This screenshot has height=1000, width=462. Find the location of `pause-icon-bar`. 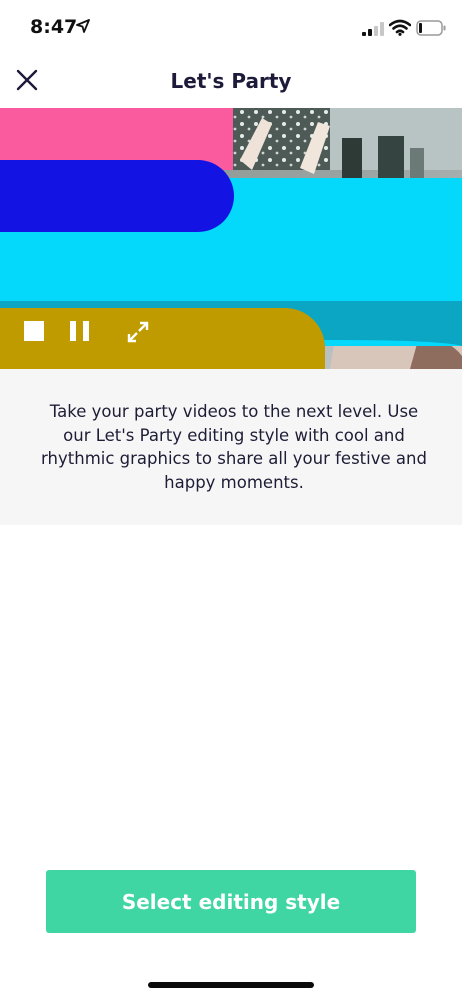

pause-icon-bar is located at coordinates (86, 331).